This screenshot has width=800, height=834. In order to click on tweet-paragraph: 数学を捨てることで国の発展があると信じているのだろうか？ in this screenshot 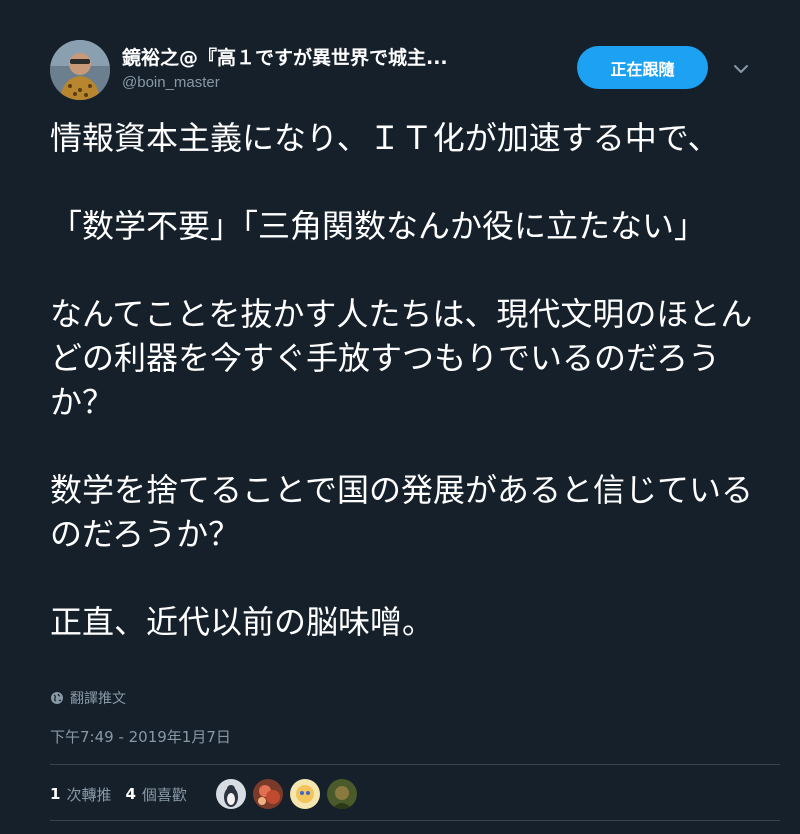, I will do `click(402, 512)`.